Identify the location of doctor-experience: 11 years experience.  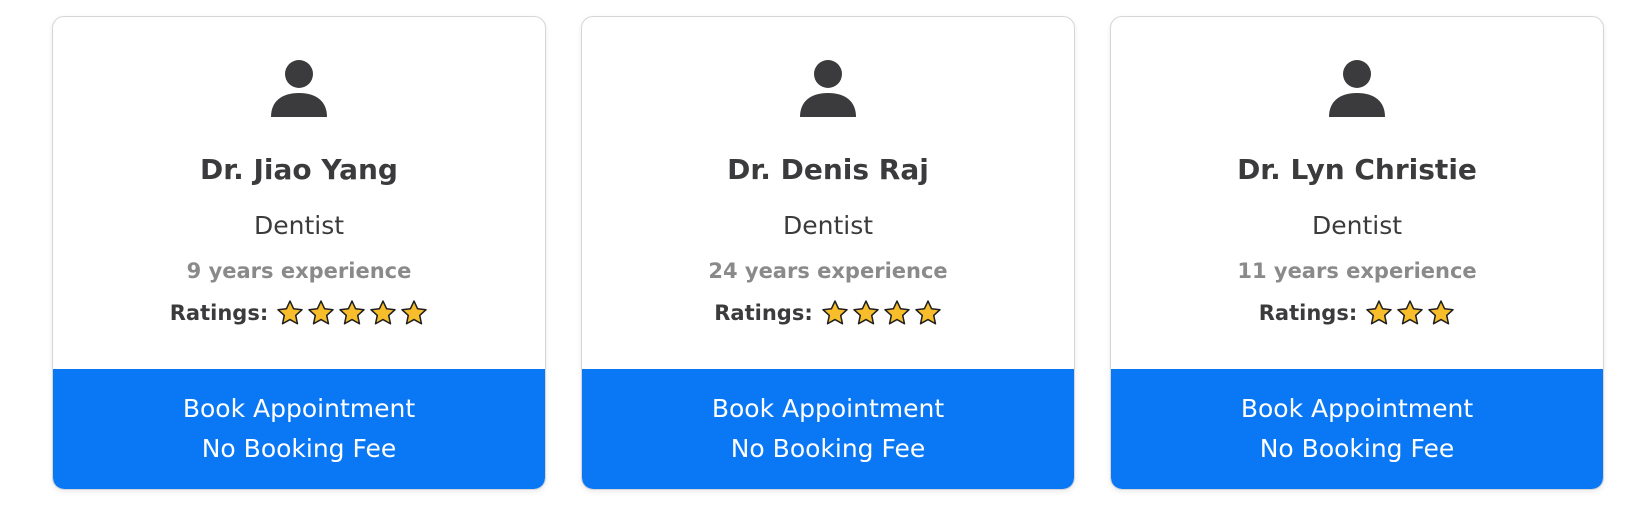
(1357, 271).